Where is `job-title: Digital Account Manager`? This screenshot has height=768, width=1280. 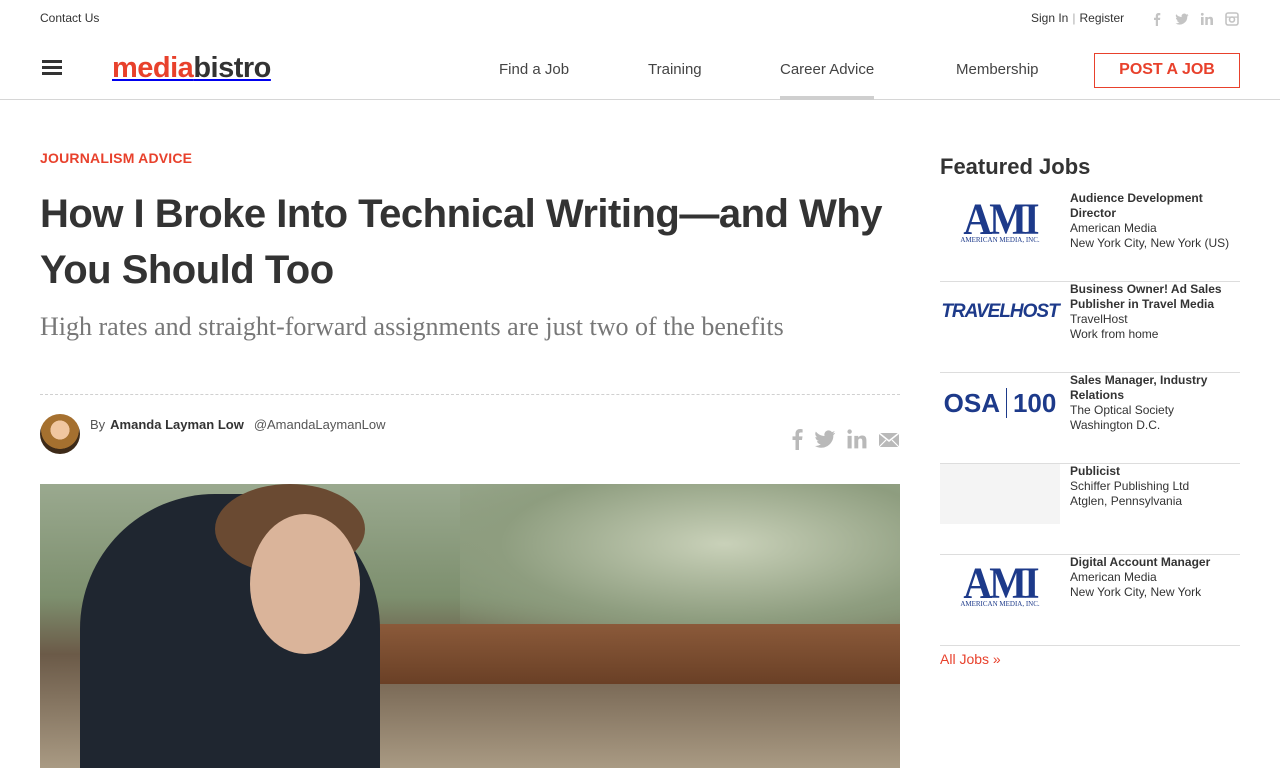
job-title: Digital Account Manager is located at coordinates (1155, 562).